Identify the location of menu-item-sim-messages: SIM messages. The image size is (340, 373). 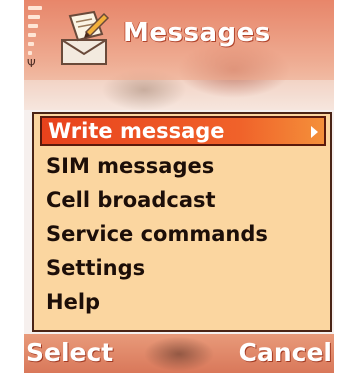
(183, 166).